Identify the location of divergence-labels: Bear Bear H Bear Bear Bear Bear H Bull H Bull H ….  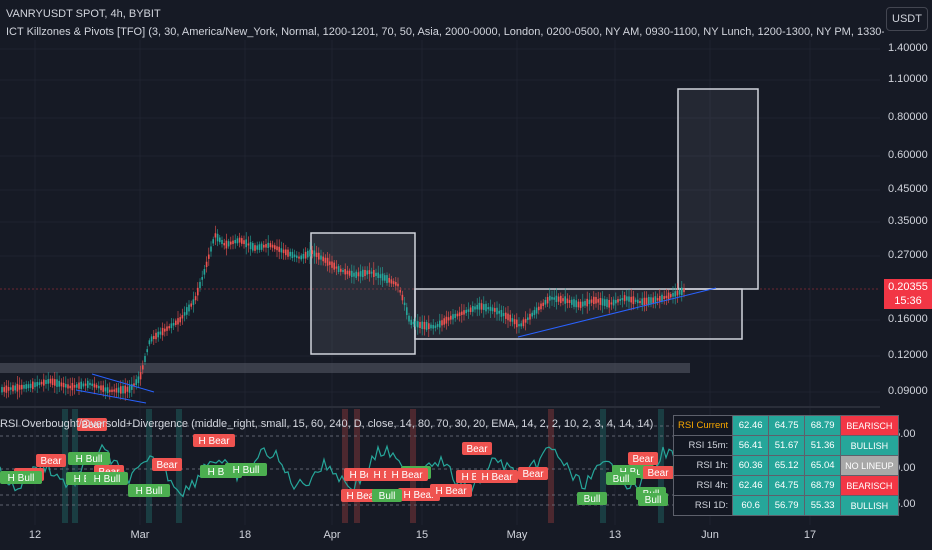
(341, 462).